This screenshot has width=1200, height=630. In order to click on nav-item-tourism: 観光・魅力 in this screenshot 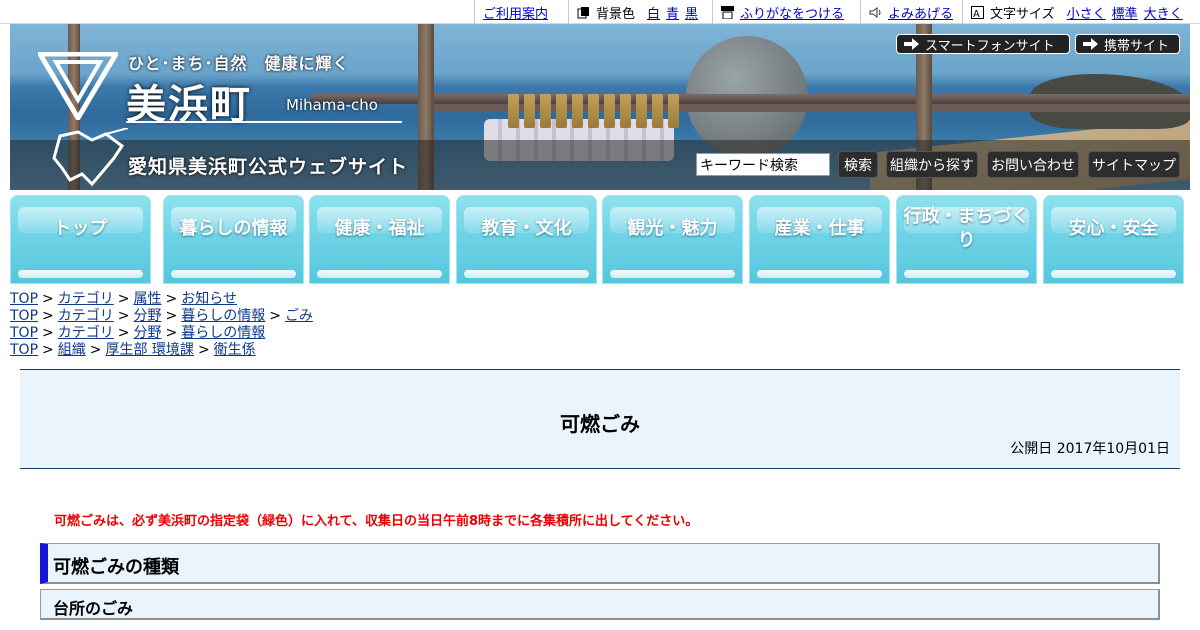, I will do `click(672, 239)`.